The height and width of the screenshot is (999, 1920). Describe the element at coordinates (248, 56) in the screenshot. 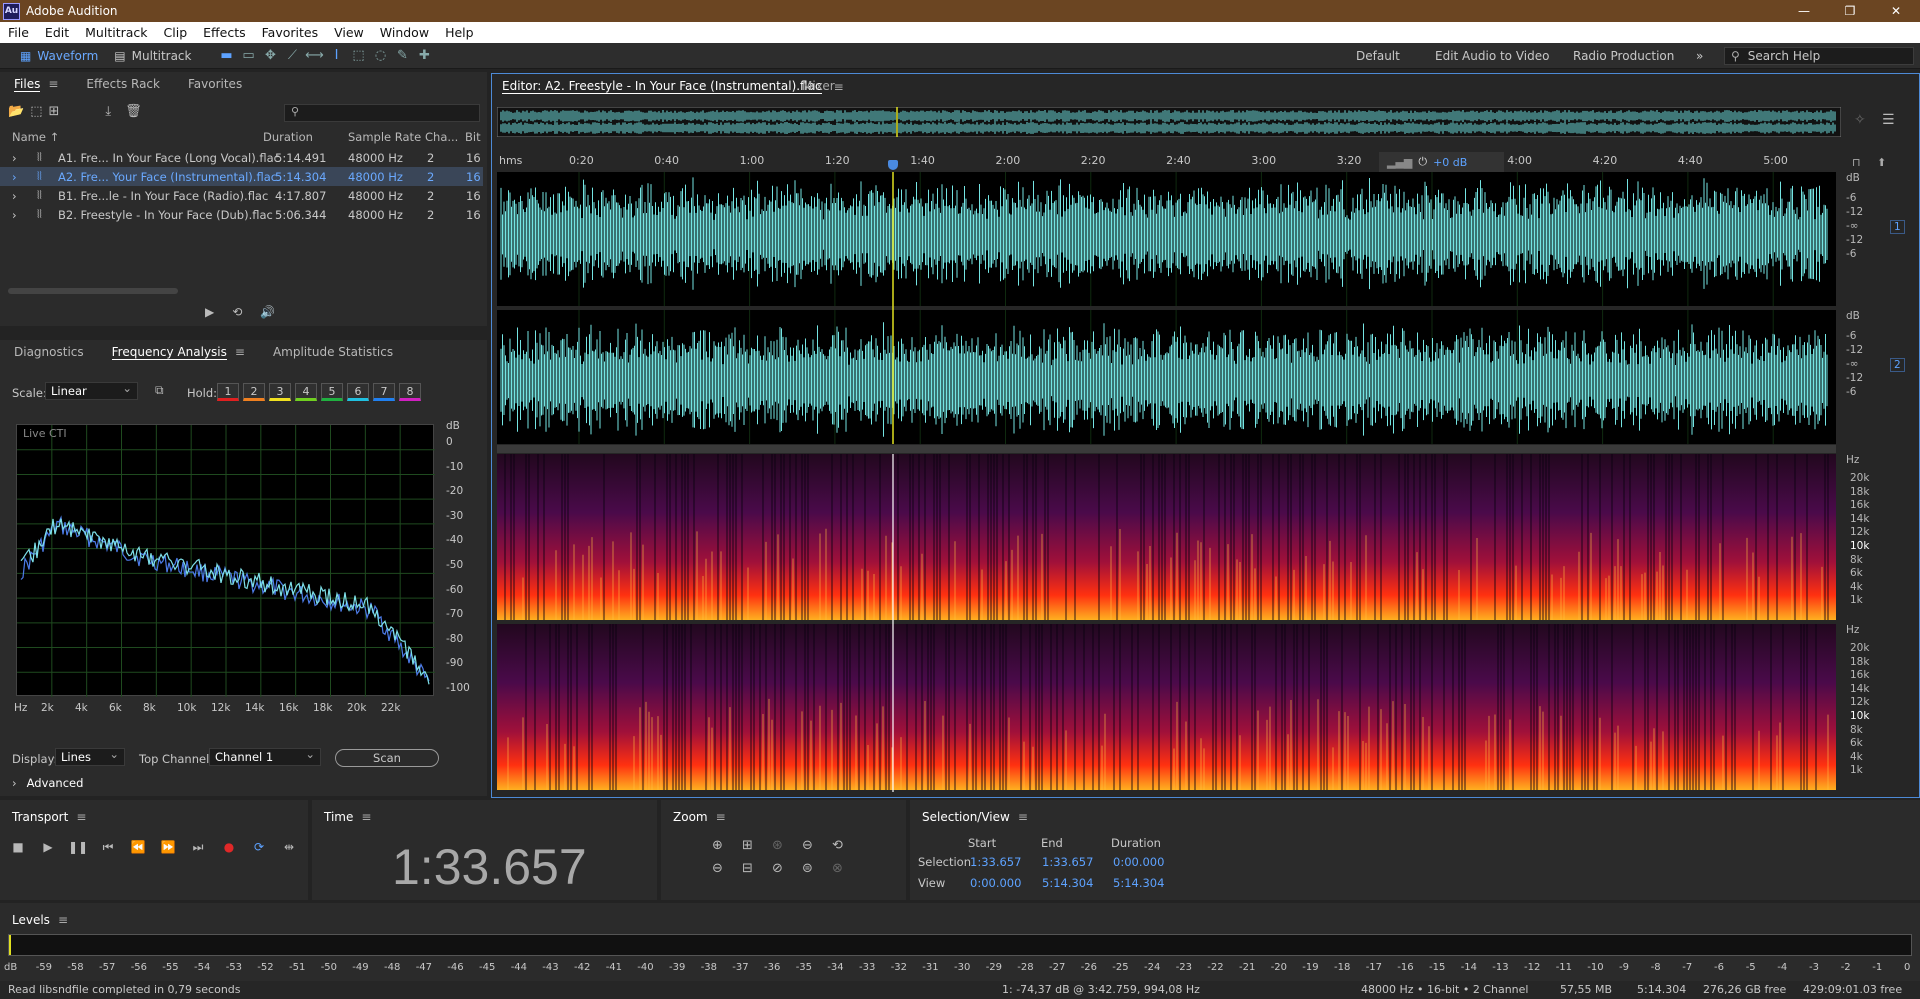

I see `spectral-display-icon: ▭` at that location.